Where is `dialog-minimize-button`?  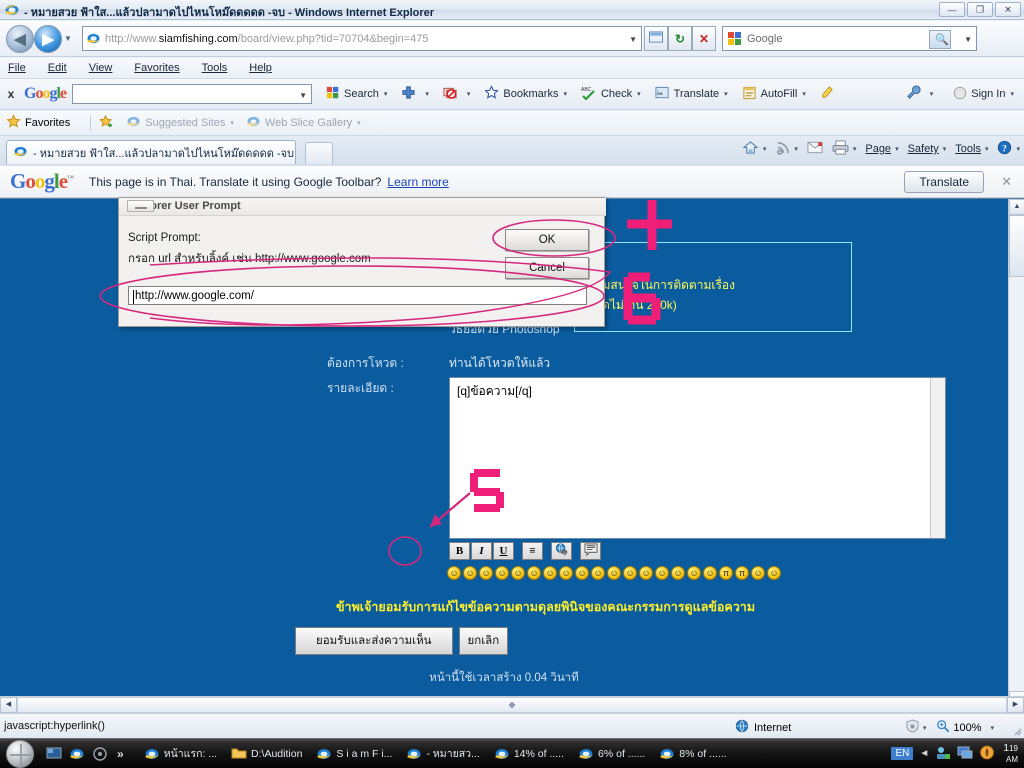
dialog-minimize-button is located at coordinates (140, 206).